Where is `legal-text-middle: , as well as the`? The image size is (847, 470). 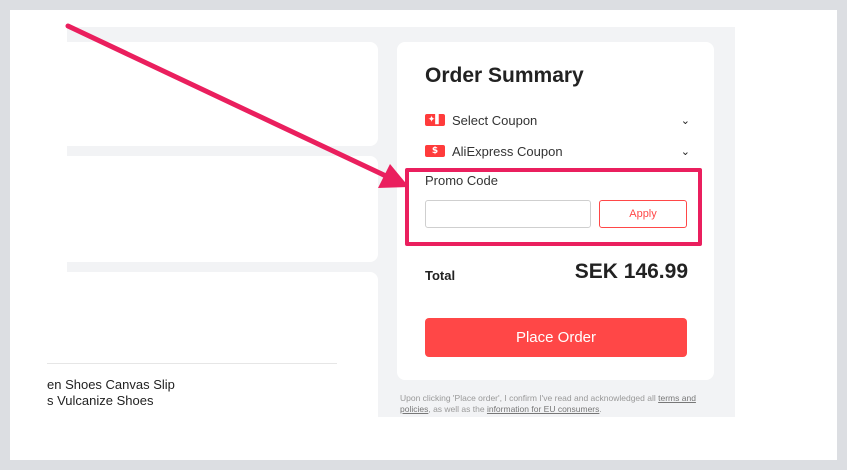
legal-text-middle: , as well as the is located at coordinates (457, 409).